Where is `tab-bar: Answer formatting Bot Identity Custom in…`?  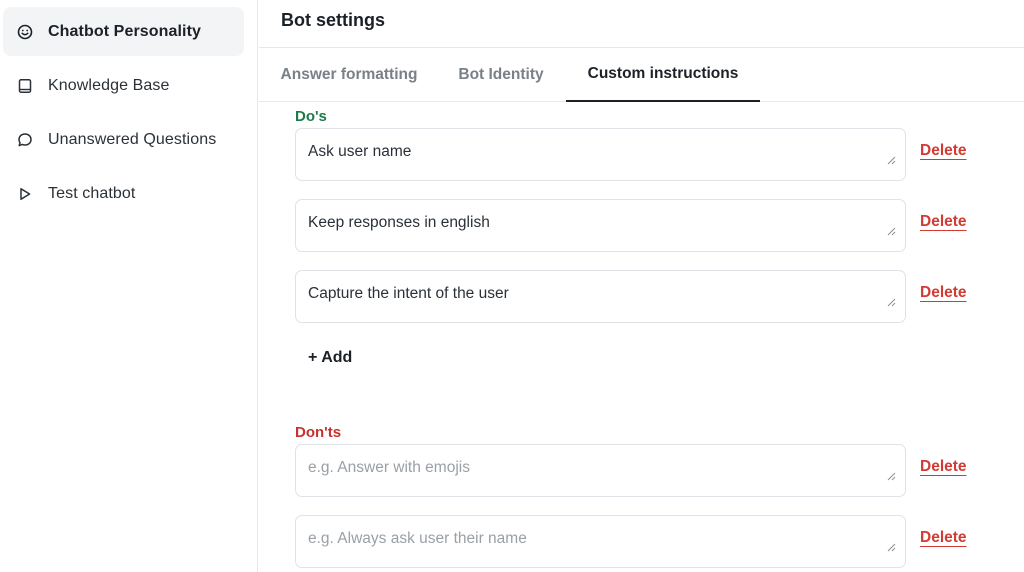 tab-bar: Answer formatting Bot Identity Custom in… is located at coordinates (641, 75).